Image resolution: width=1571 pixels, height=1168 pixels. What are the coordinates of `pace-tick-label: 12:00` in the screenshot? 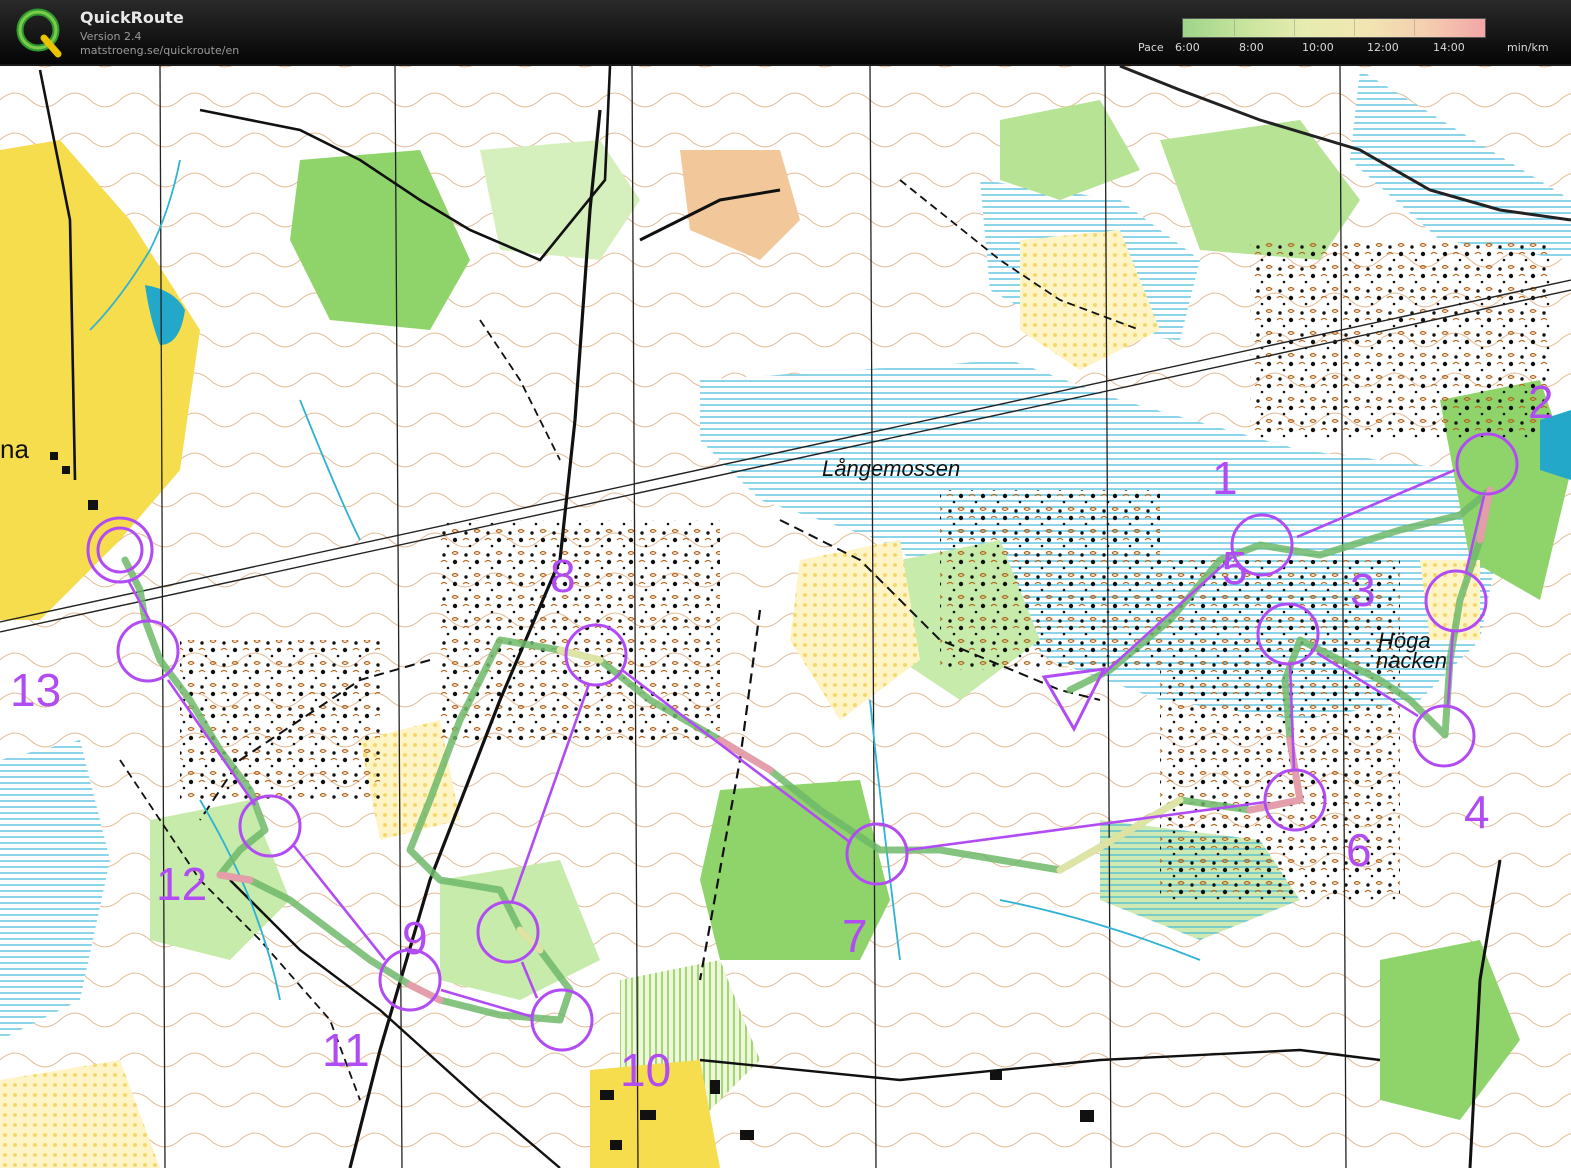 It's located at (1383, 47).